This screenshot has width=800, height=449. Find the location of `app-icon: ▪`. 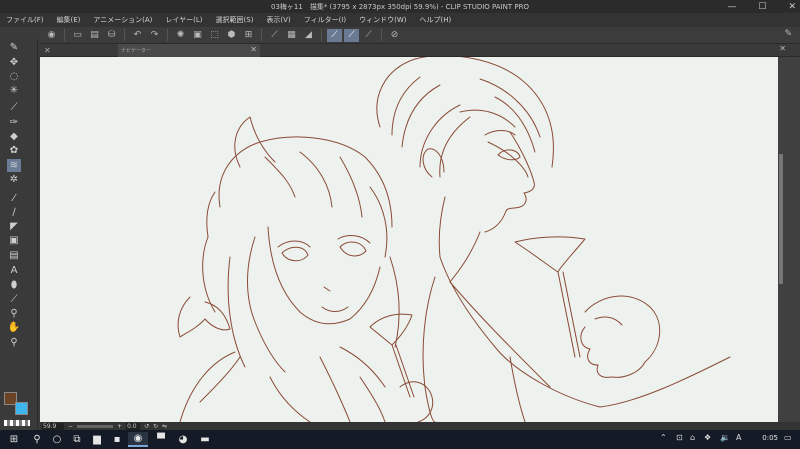

app-icon: ▪ is located at coordinates (117, 439).